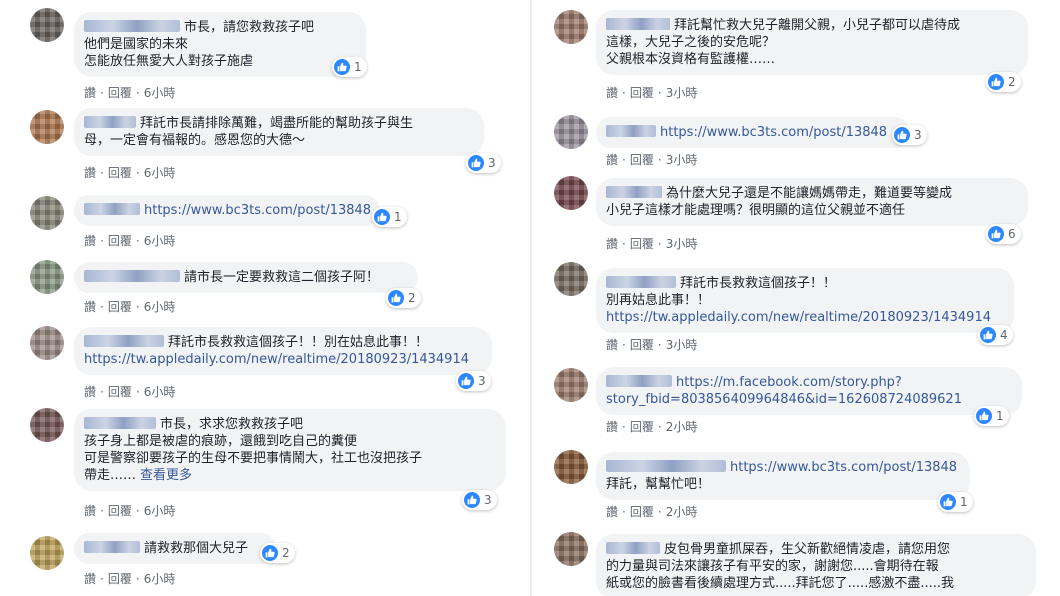  I want to click on reaction-count: 4, so click(995, 335).